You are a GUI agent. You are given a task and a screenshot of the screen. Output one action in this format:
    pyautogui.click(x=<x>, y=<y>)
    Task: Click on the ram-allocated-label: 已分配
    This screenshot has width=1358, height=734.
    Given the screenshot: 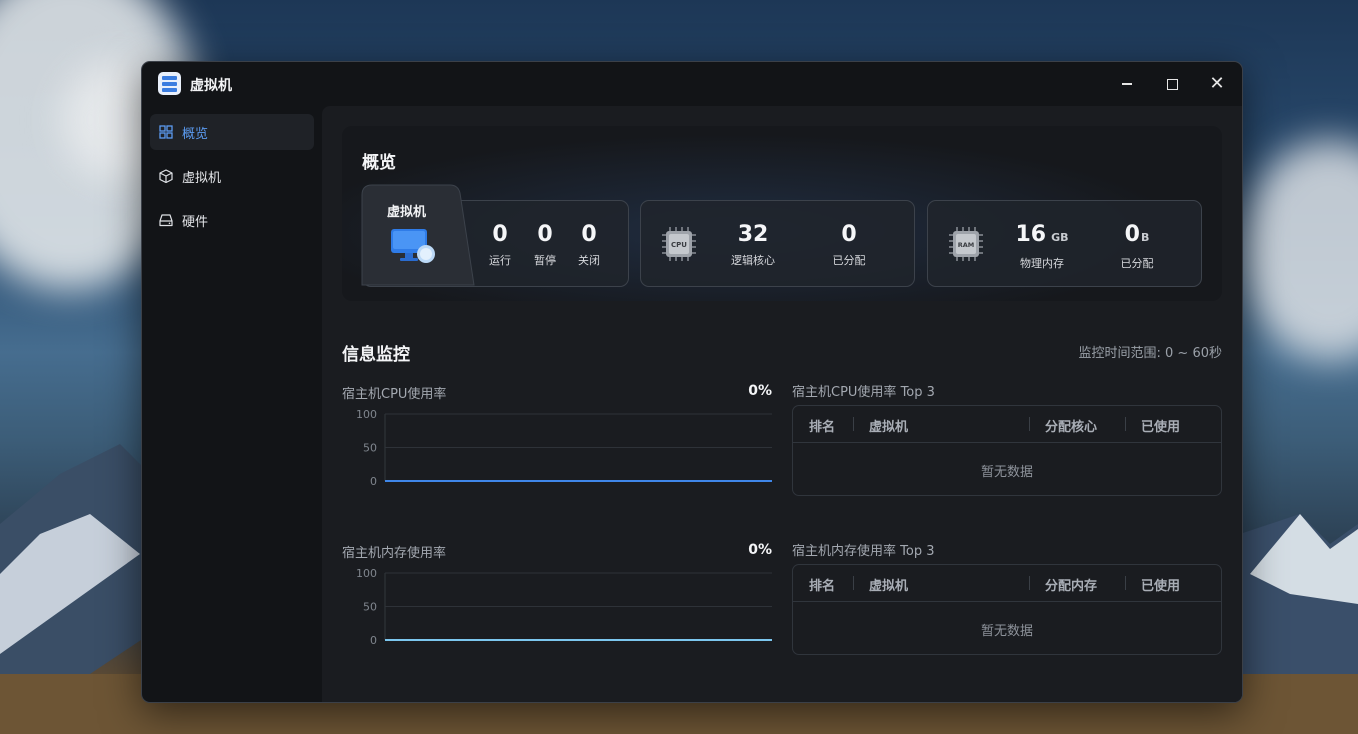 What is the action you would take?
    pyautogui.click(x=1137, y=263)
    